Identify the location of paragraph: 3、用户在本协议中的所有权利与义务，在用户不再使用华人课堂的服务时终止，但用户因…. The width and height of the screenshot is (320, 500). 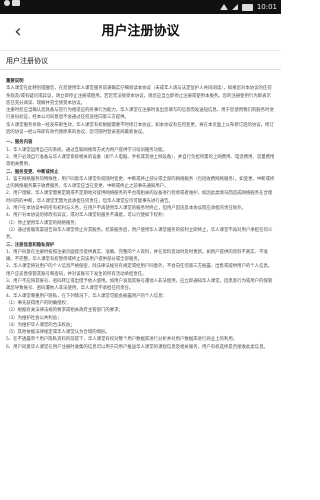
(126, 209).